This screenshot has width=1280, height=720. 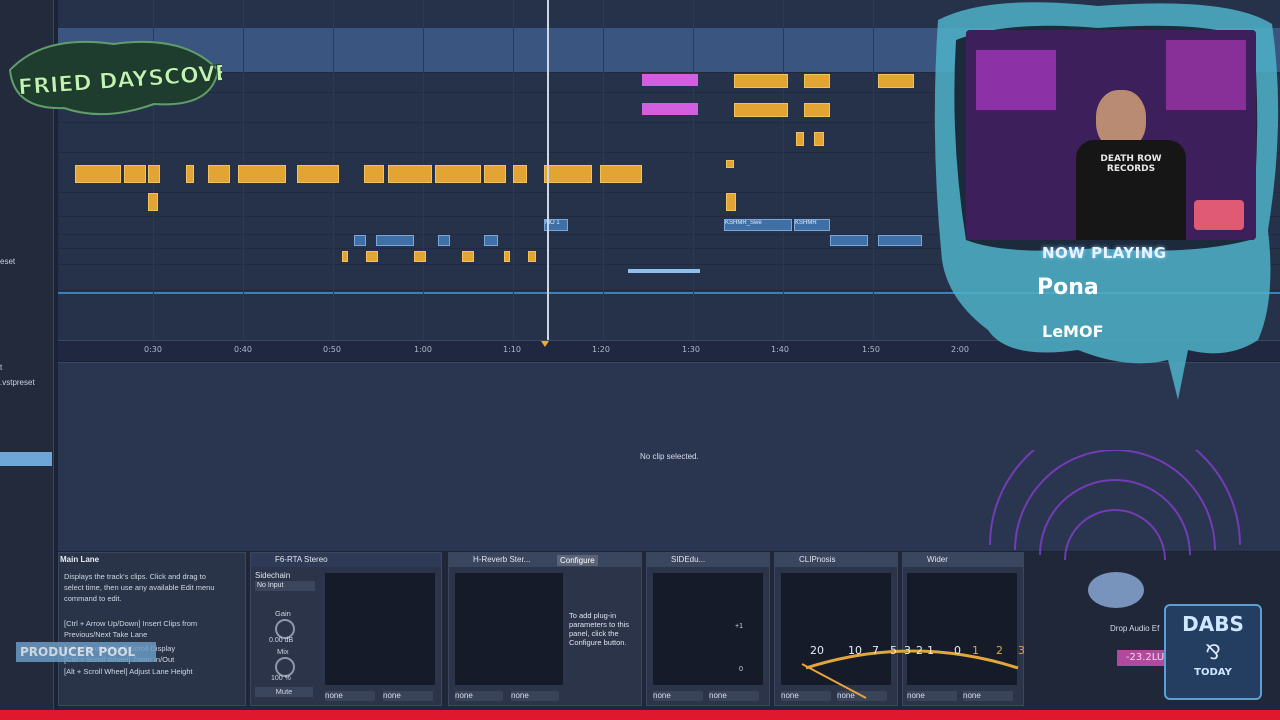 What do you see at coordinates (741, 669) in the screenshot?
I see `scale-bottom-label: 0` at bounding box center [741, 669].